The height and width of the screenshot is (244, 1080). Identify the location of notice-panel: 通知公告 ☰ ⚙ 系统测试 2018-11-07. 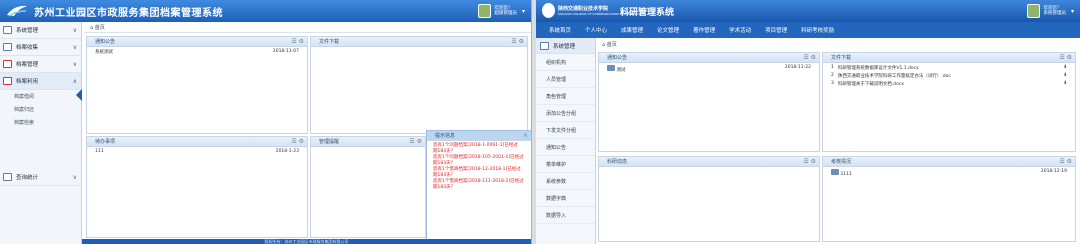
(197, 85).